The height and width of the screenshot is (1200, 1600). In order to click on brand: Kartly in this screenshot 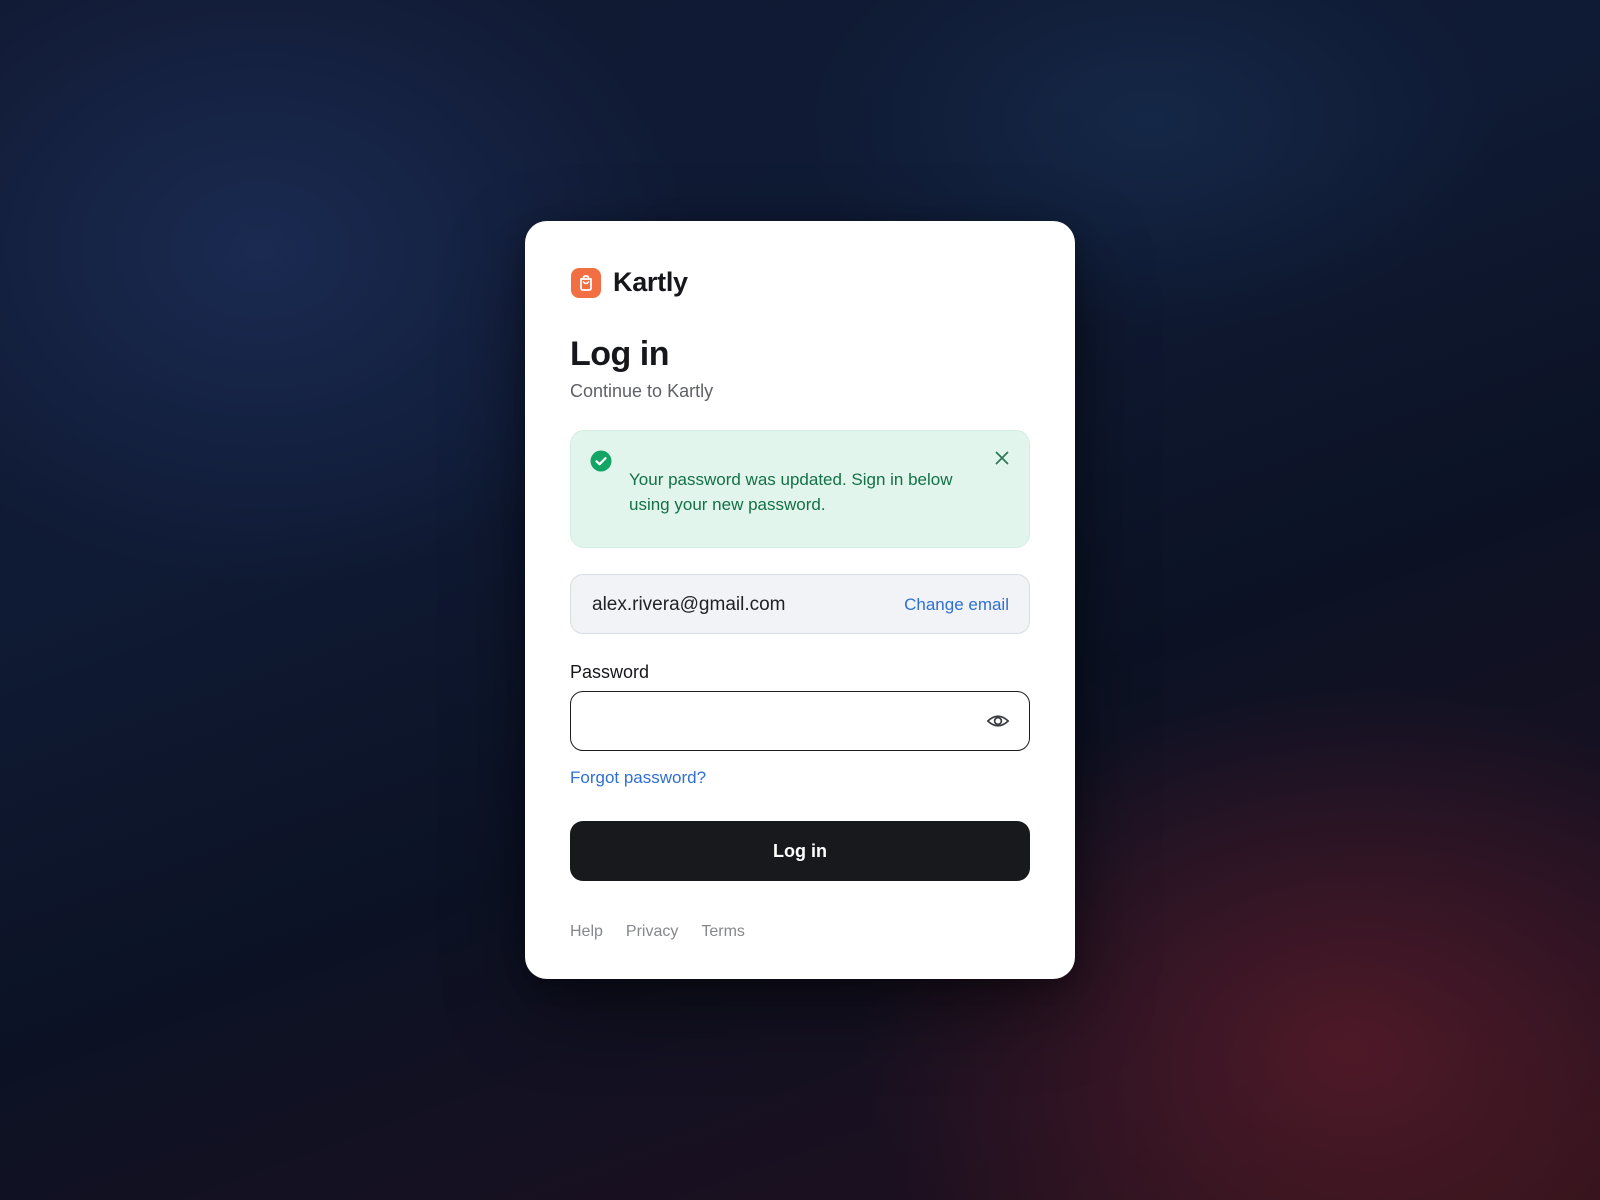, I will do `click(629, 282)`.